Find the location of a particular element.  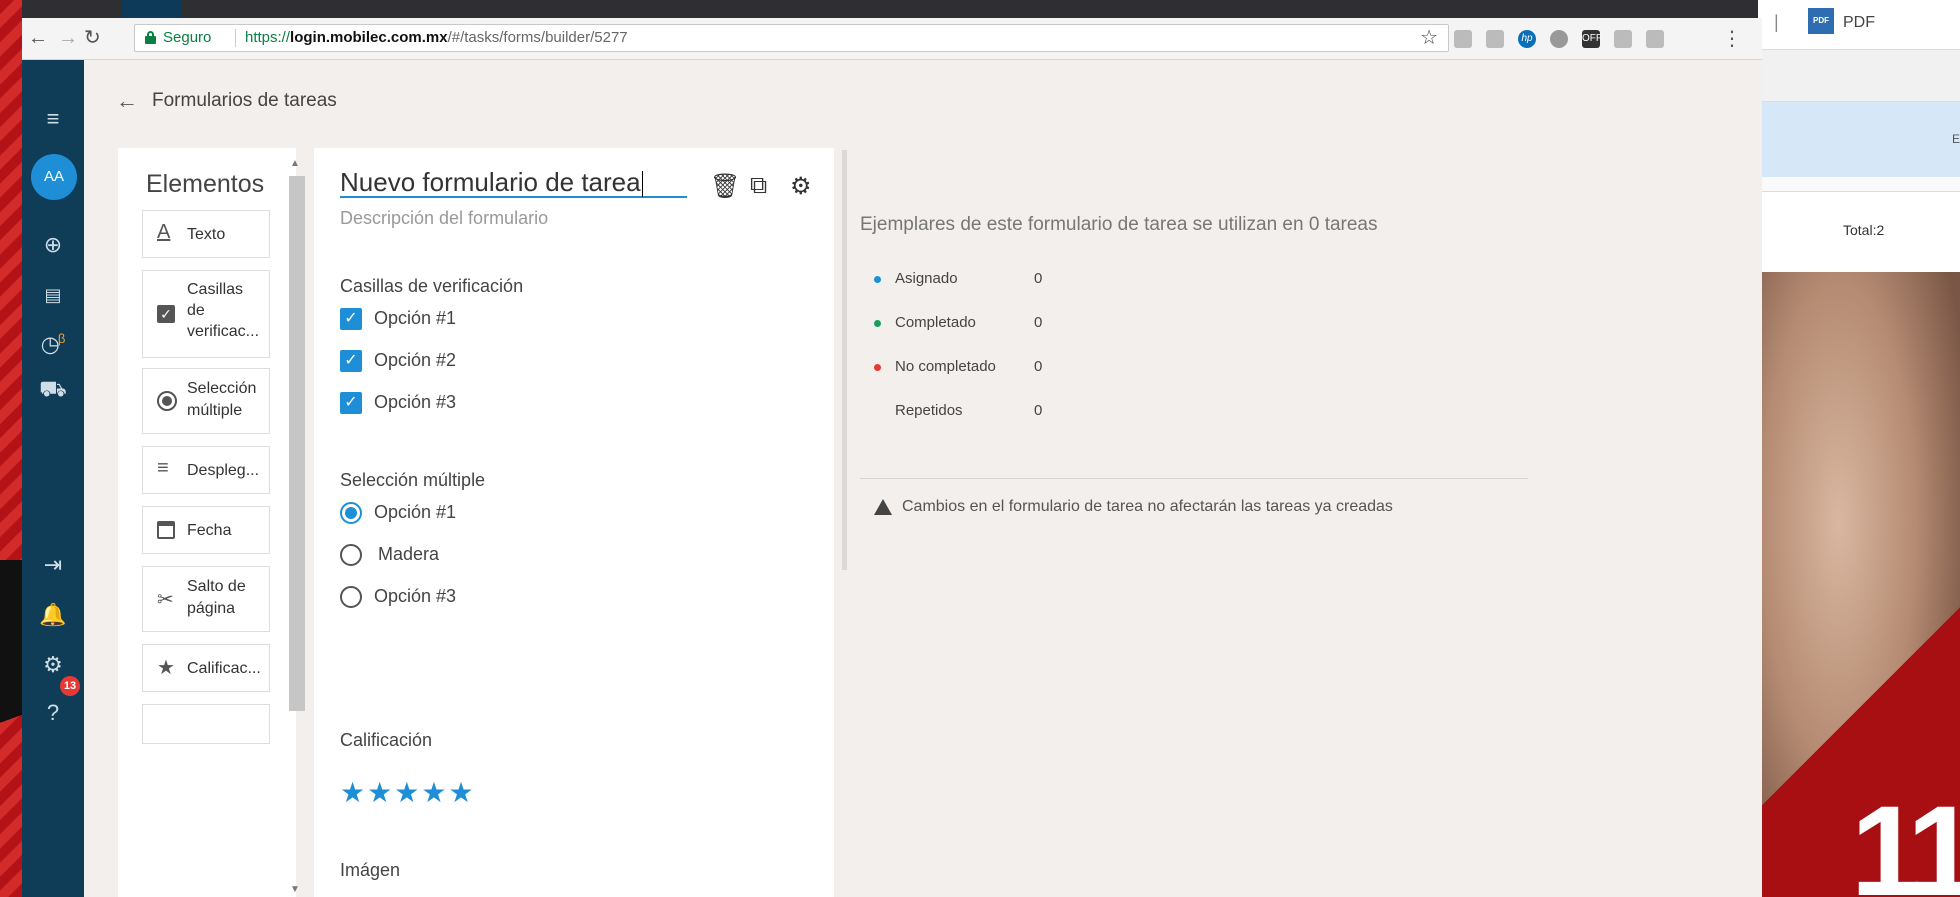

extension-icons: hp OFF is located at coordinates (1559, 39).